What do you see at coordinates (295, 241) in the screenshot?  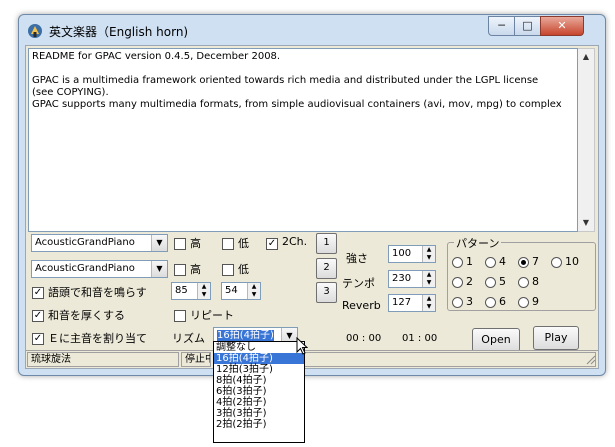 I see `two-ch-label: 2Ch.` at bounding box center [295, 241].